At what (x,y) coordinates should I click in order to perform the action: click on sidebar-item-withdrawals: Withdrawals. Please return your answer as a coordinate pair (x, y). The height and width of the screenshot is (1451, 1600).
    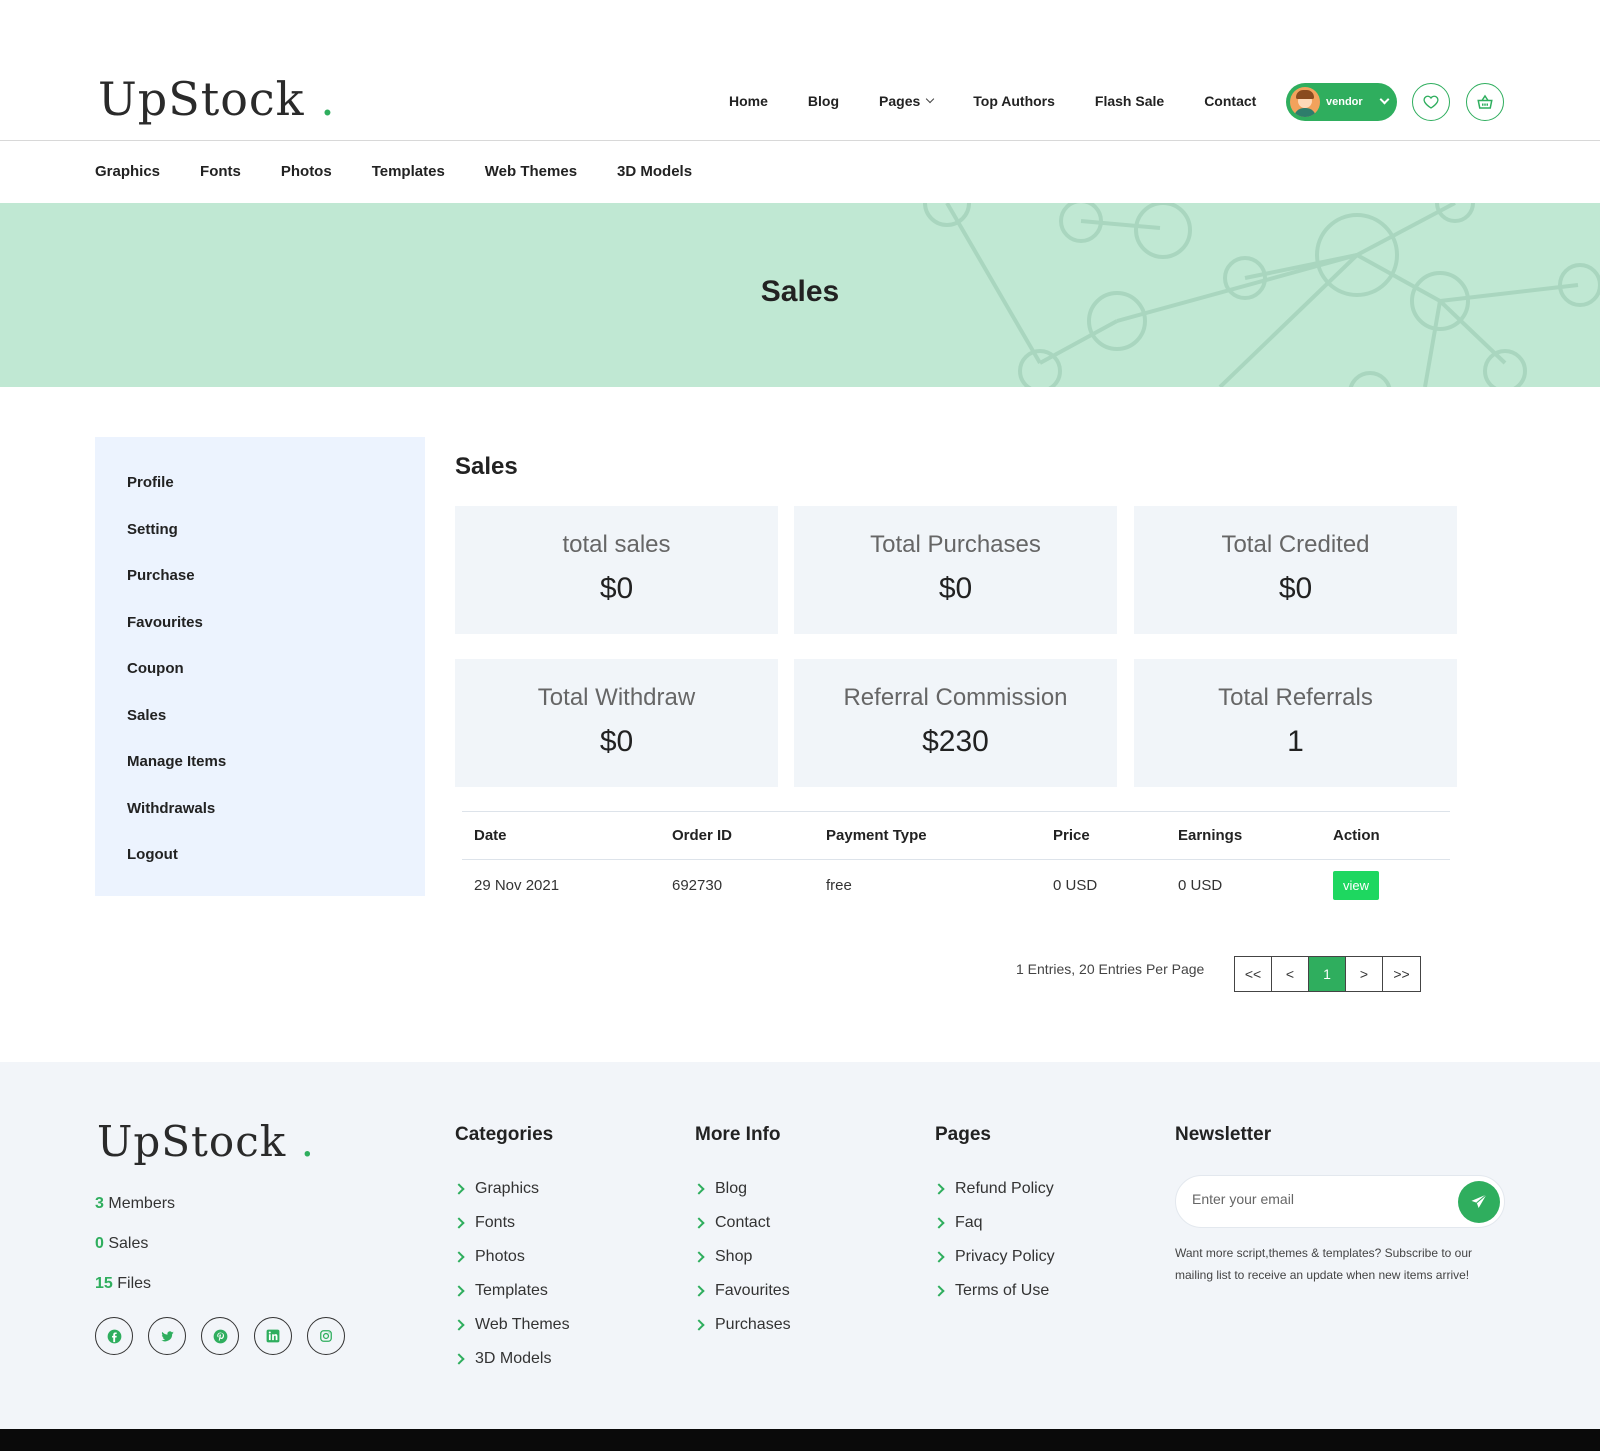
    Looking at the image, I should click on (260, 821).